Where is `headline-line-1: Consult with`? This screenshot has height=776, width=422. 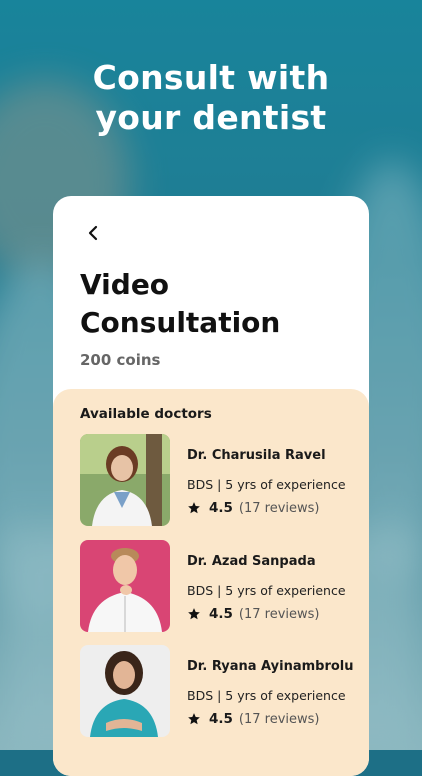 headline-line-1: Consult with is located at coordinates (211, 77).